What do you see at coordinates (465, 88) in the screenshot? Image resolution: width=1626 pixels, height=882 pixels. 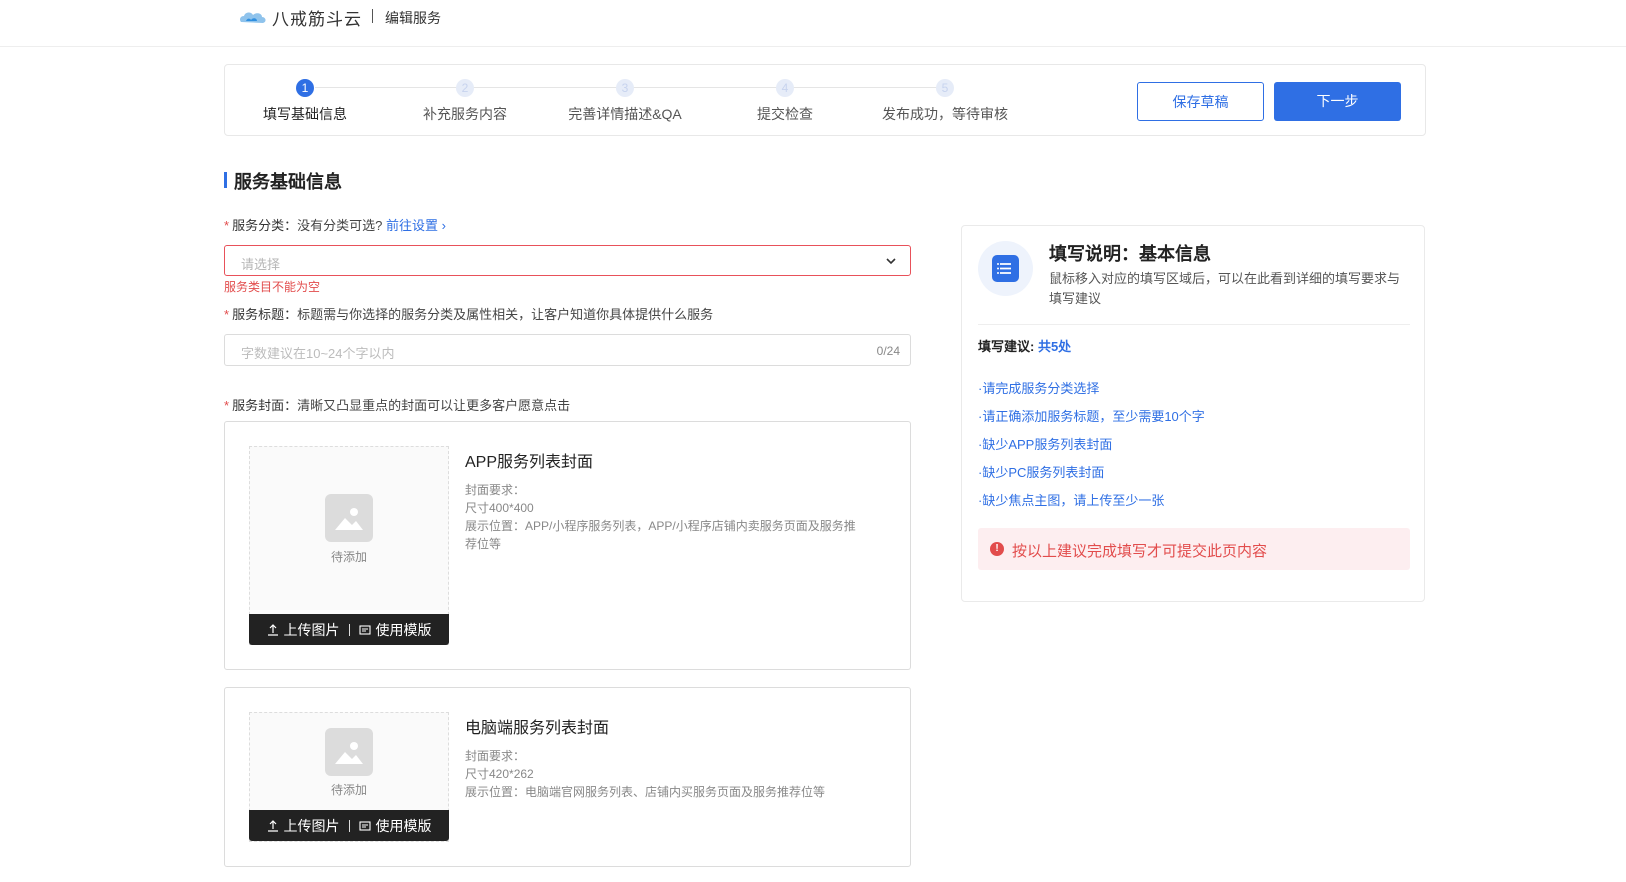 I see `step-number: 2` at bounding box center [465, 88].